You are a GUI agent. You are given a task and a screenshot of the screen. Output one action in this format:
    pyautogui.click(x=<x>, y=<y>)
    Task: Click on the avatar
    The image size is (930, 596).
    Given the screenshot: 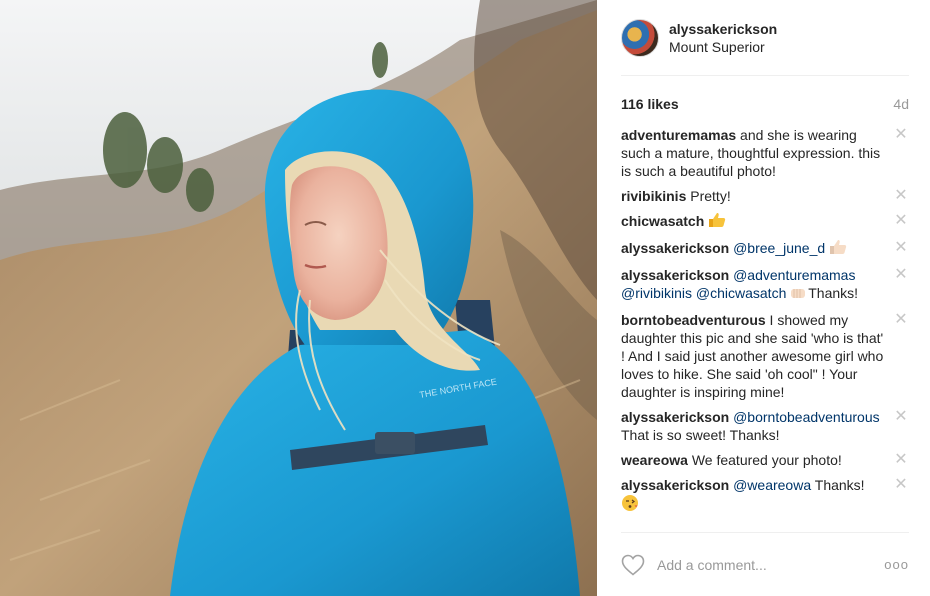 What is the action you would take?
    pyautogui.click(x=640, y=37)
    